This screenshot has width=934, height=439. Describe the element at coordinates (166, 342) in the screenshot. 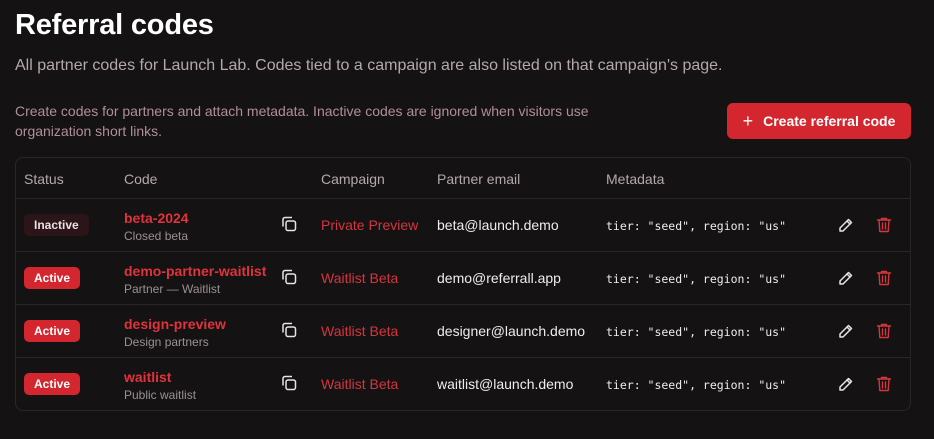

I see `code-description: Design partners` at that location.